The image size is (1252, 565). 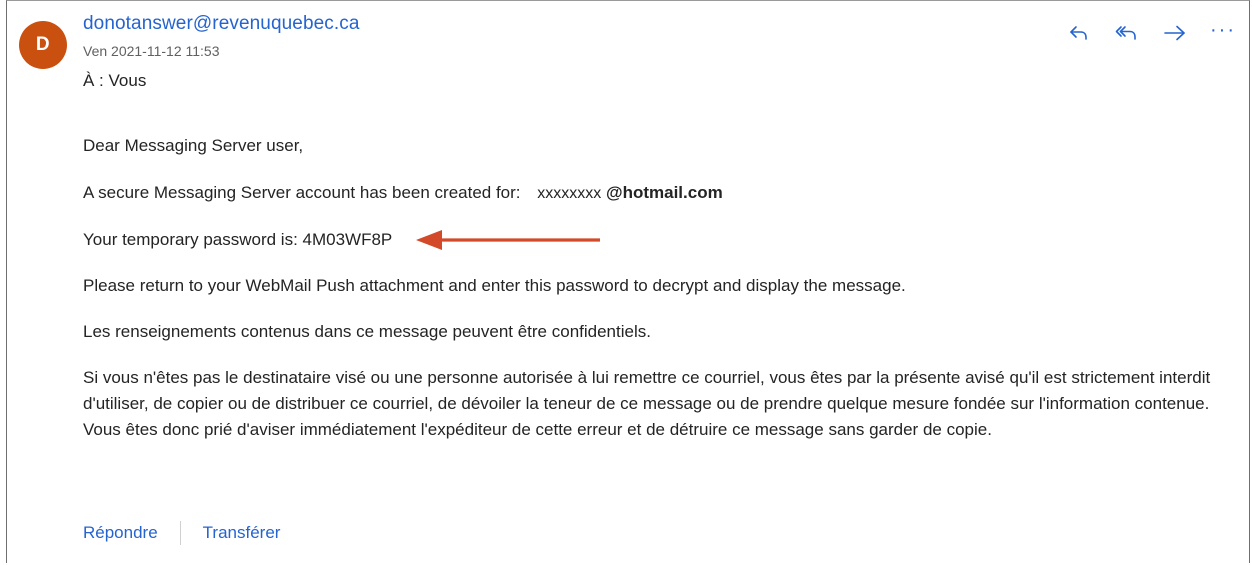 I want to click on reply-button, so click(x=1079, y=33).